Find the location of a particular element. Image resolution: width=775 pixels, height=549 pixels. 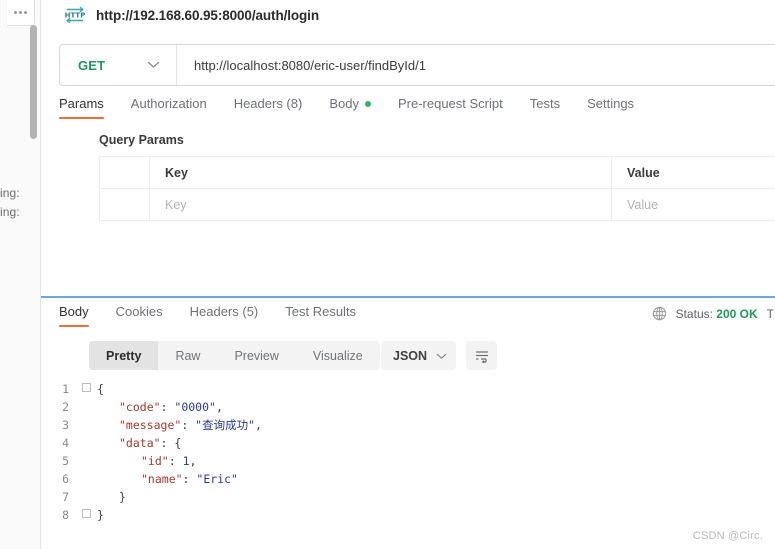

tab-params: Params is located at coordinates (81, 107).